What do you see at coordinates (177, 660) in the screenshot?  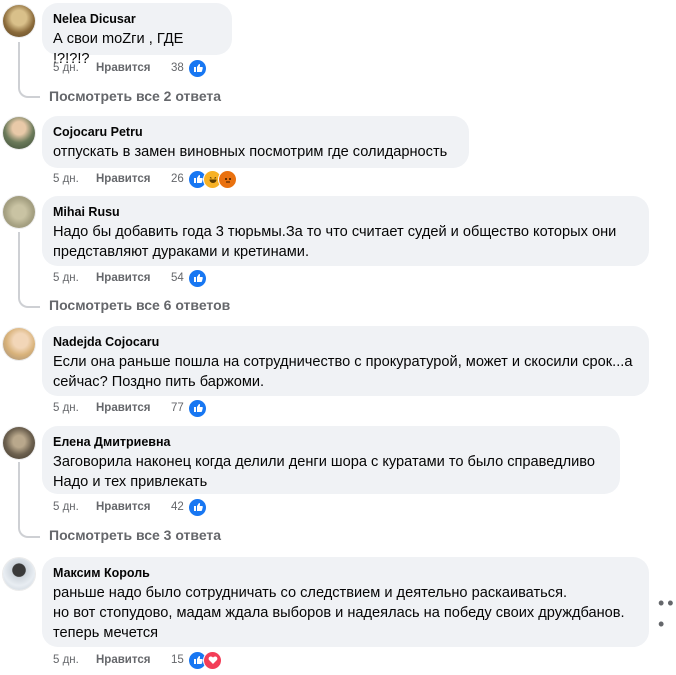 I see `reaction-count: 15` at bounding box center [177, 660].